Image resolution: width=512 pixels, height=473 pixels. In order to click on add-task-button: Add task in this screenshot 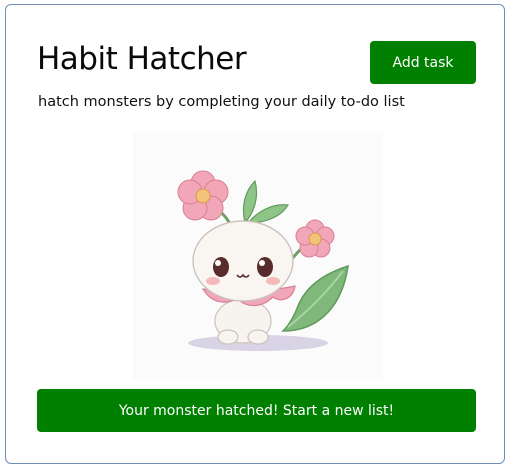, I will do `click(423, 62)`.